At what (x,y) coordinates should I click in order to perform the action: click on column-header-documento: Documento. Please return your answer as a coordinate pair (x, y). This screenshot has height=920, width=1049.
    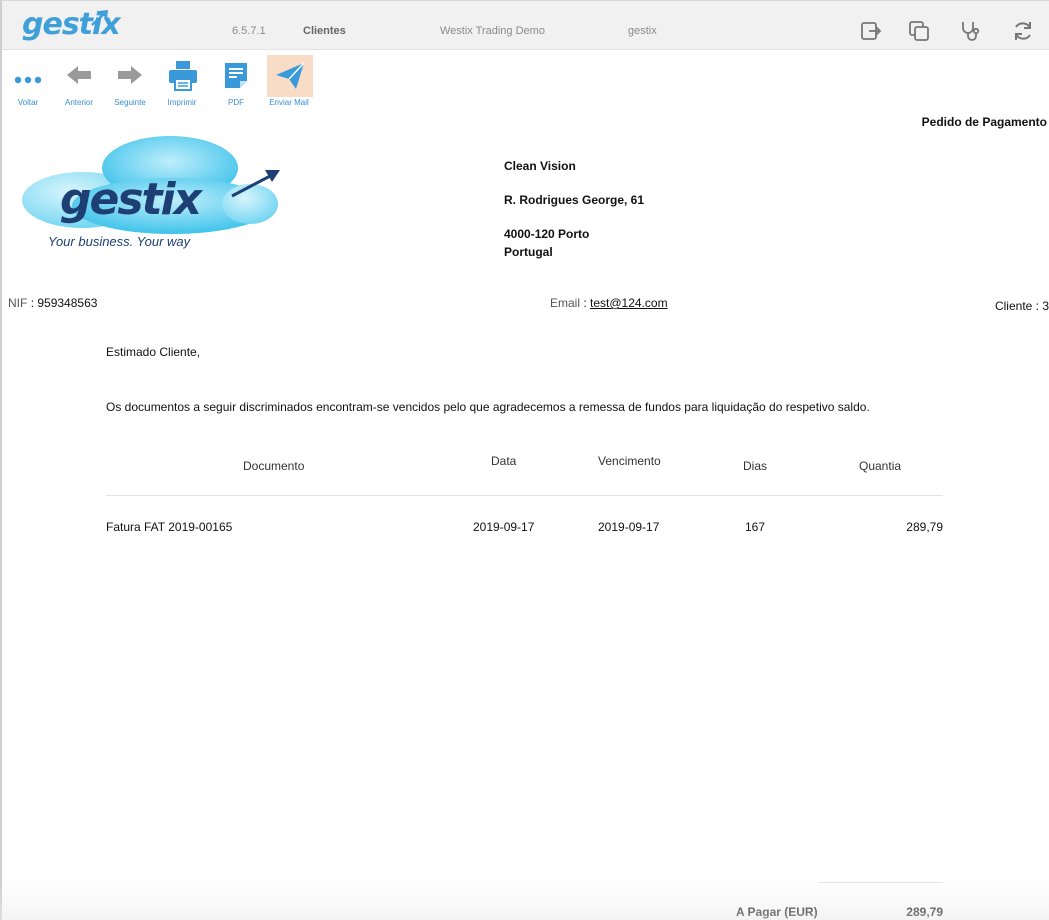
    Looking at the image, I should click on (274, 466).